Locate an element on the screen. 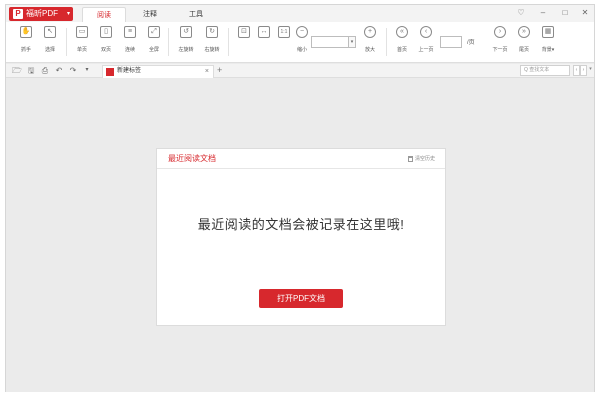 This screenshot has height=395, width=599. double-page-label: 双页 is located at coordinates (105, 50).